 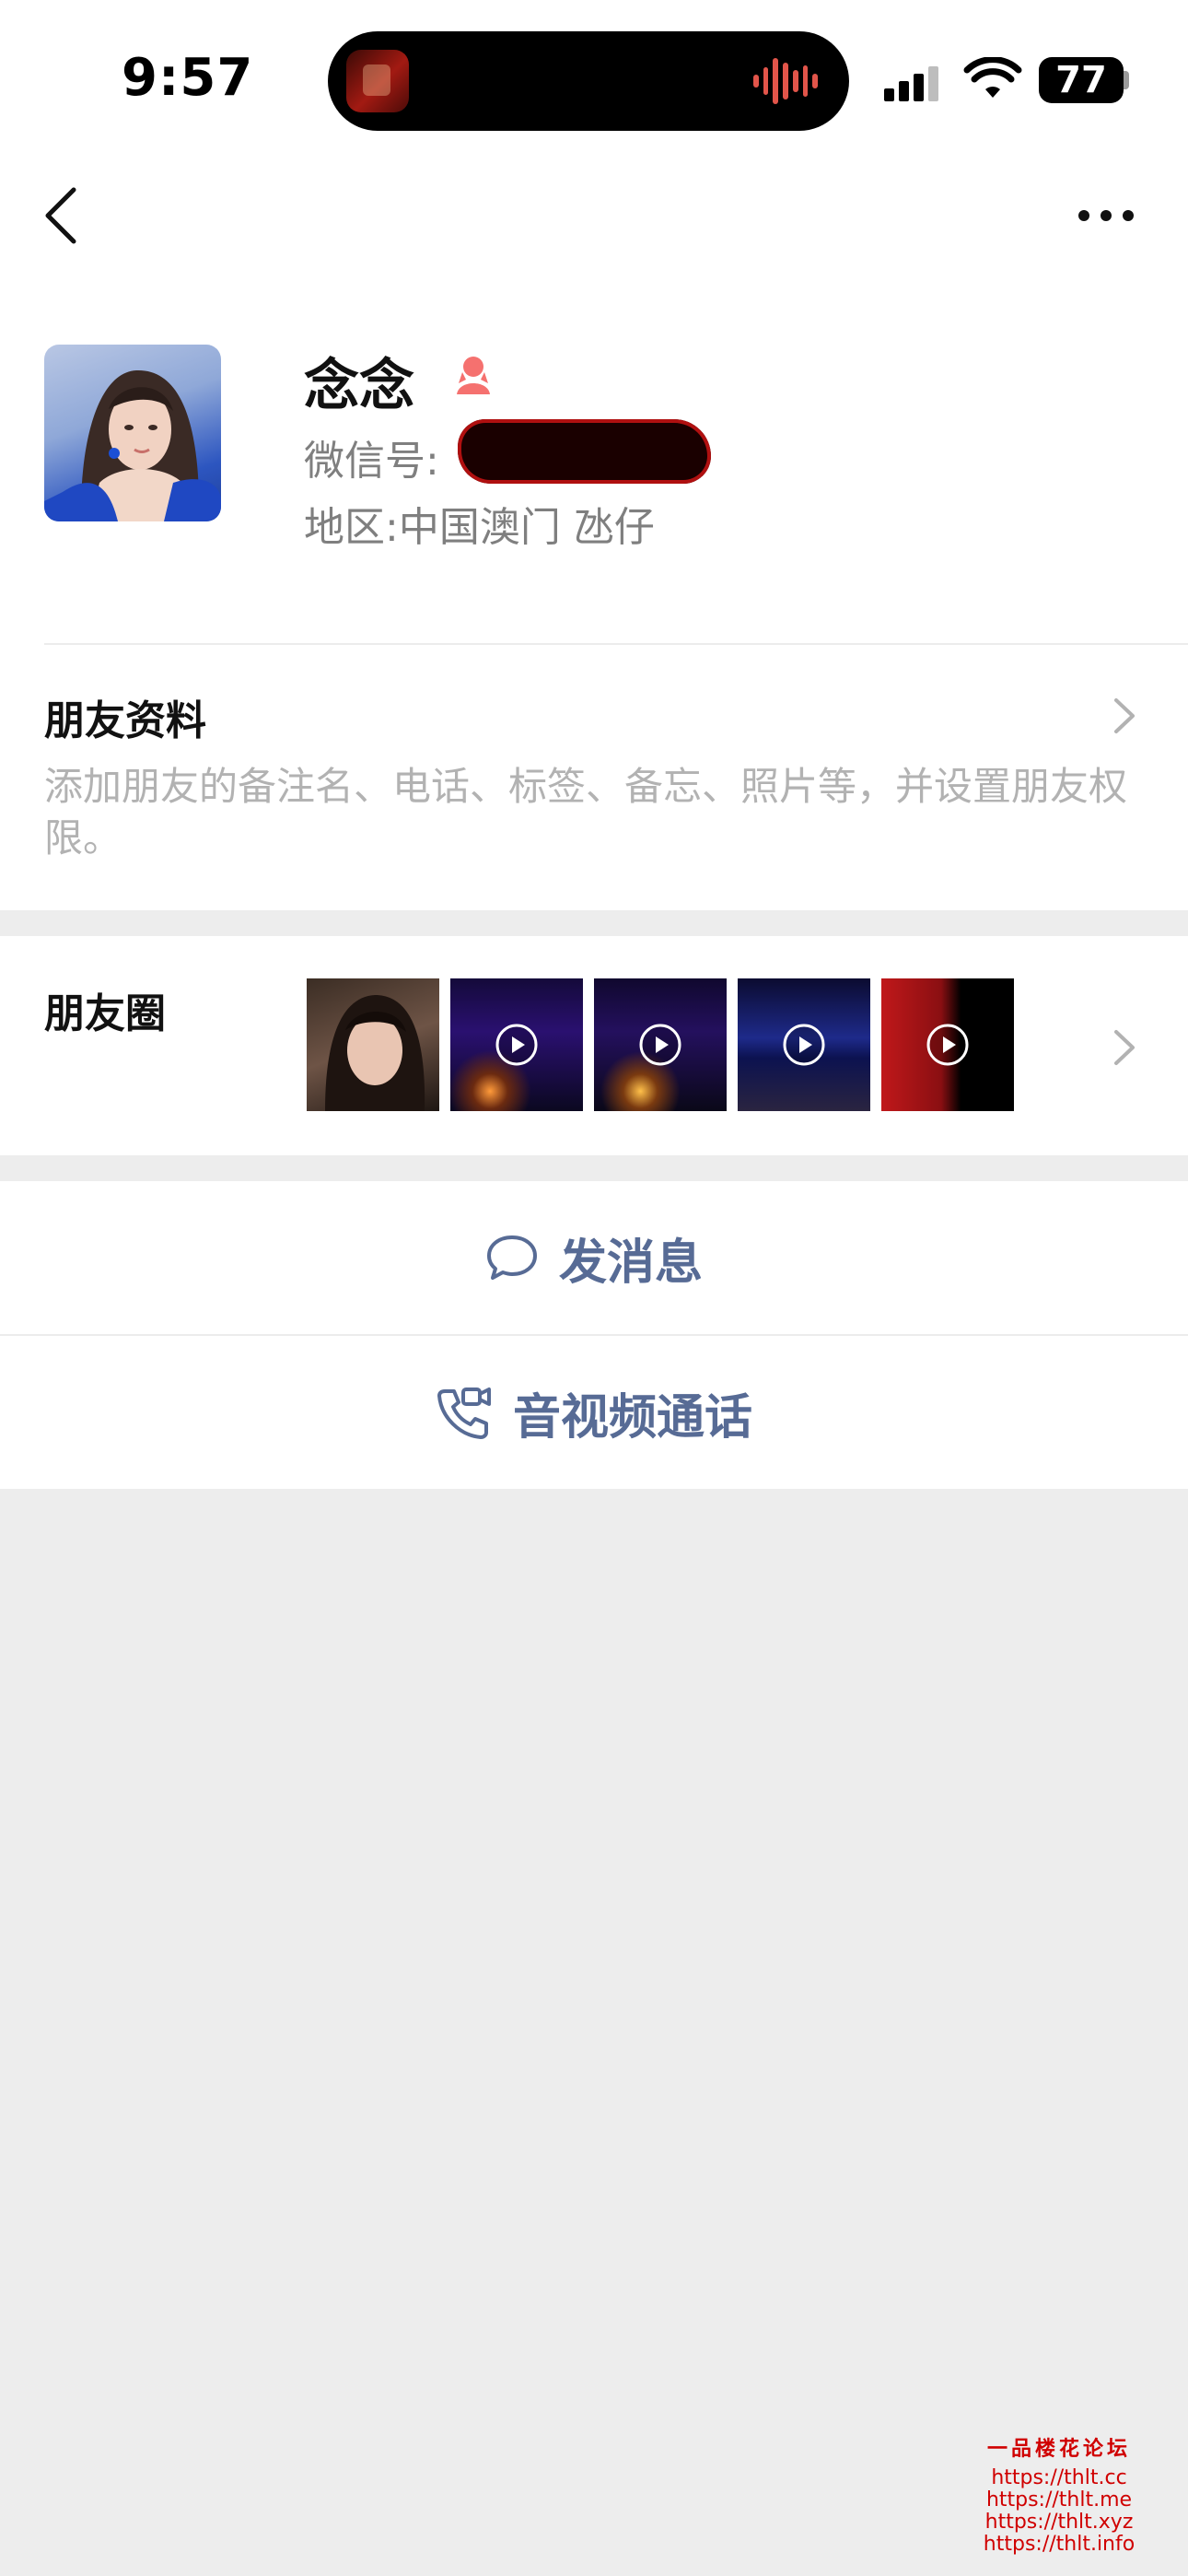 What do you see at coordinates (464, 1413) in the screenshot?
I see `video-call-icon` at bounding box center [464, 1413].